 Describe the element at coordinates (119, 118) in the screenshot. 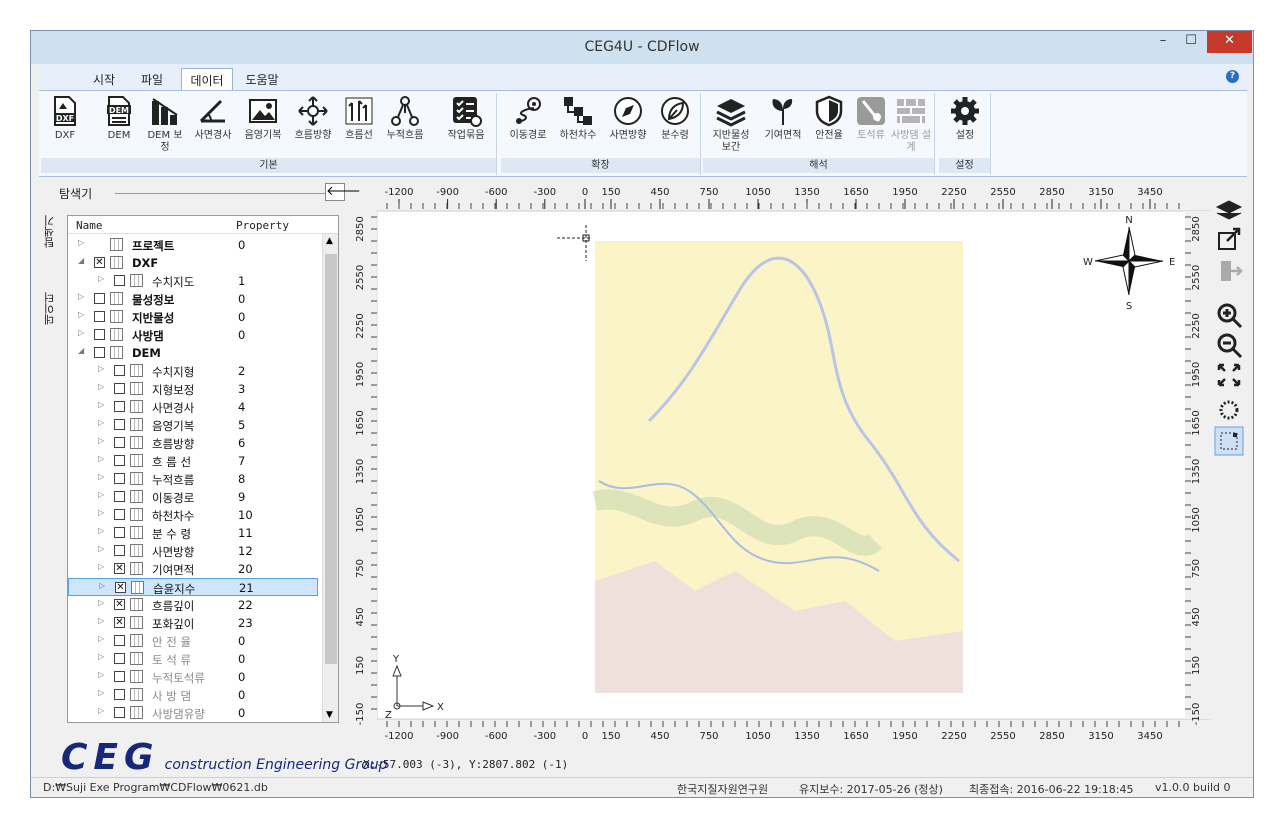

I see `dem-button: DEM DEM` at that location.